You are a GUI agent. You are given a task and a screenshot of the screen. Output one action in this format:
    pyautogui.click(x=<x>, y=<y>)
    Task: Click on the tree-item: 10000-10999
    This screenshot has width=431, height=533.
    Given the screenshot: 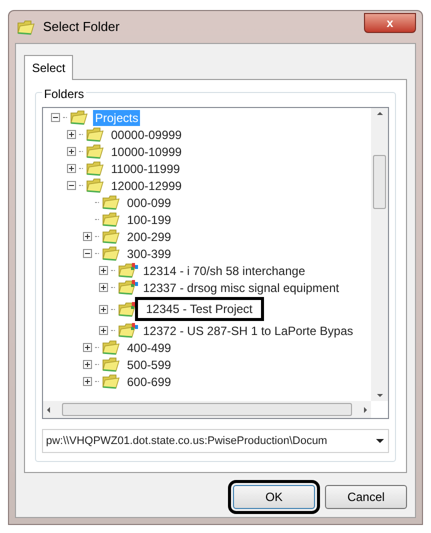 What is the action you would take?
    pyautogui.click(x=146, y=152)
    